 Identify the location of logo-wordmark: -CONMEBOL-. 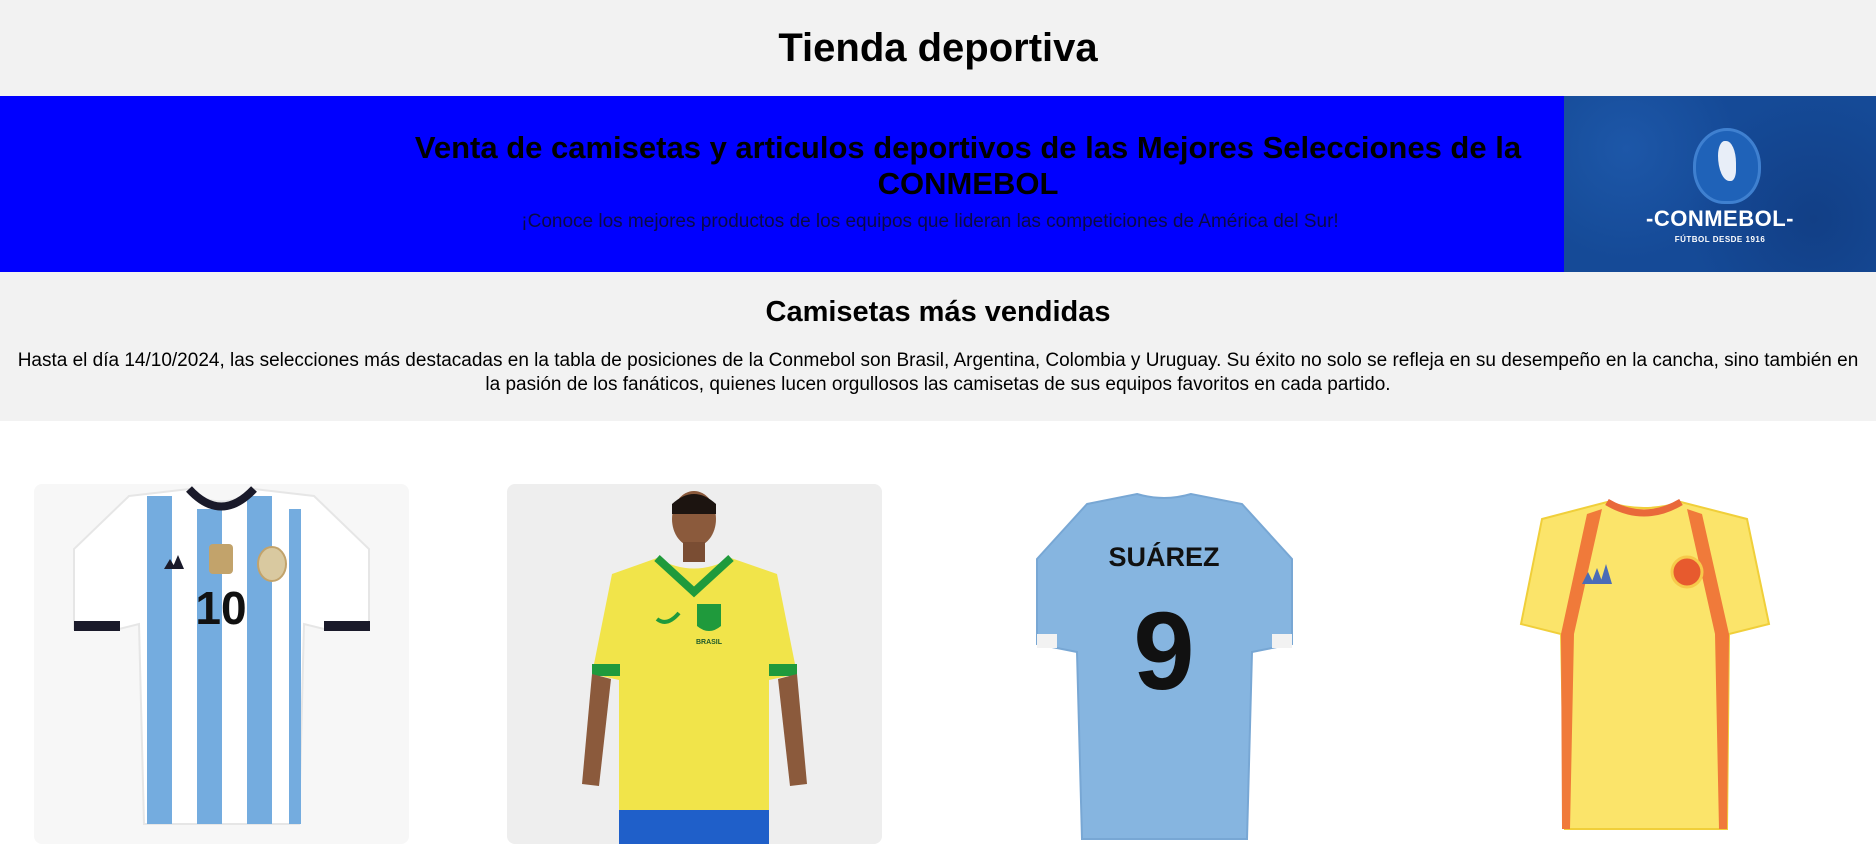
(1720, 218).